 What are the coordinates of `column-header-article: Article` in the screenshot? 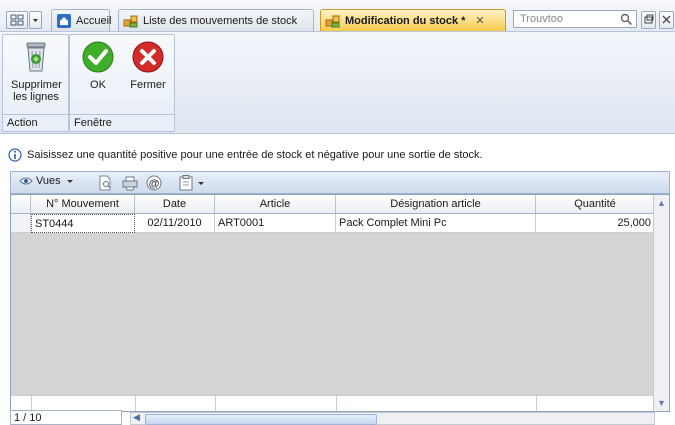 It's located at (275, 204).